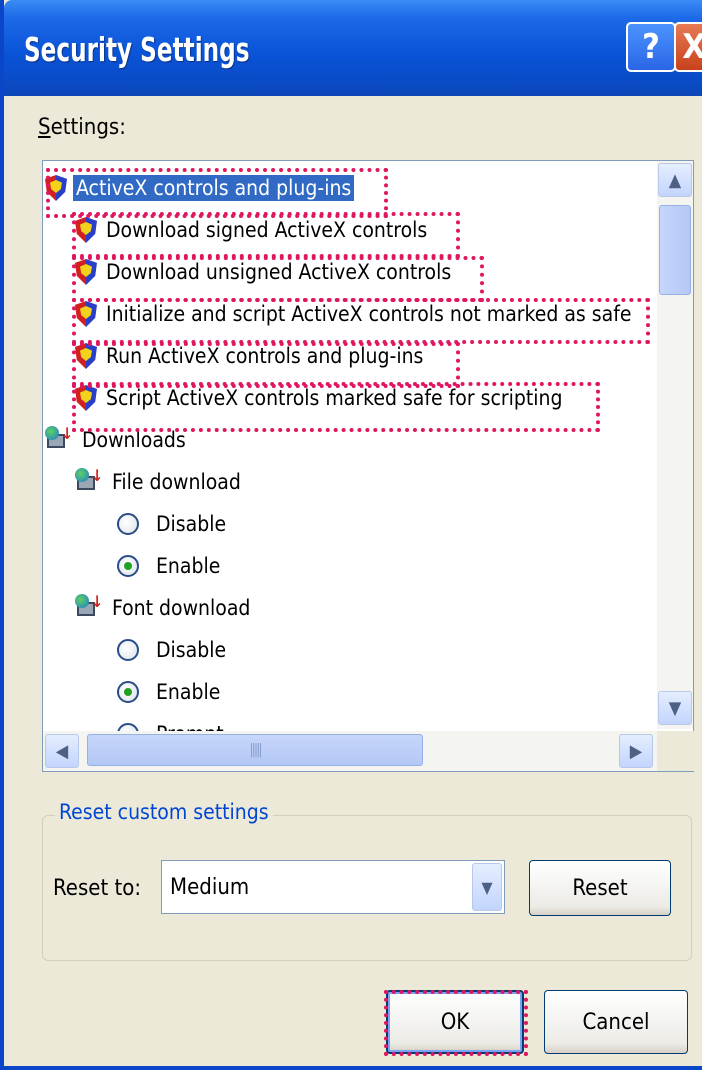  I want to click on scroll-down-button: ▼, so click(675, 708).